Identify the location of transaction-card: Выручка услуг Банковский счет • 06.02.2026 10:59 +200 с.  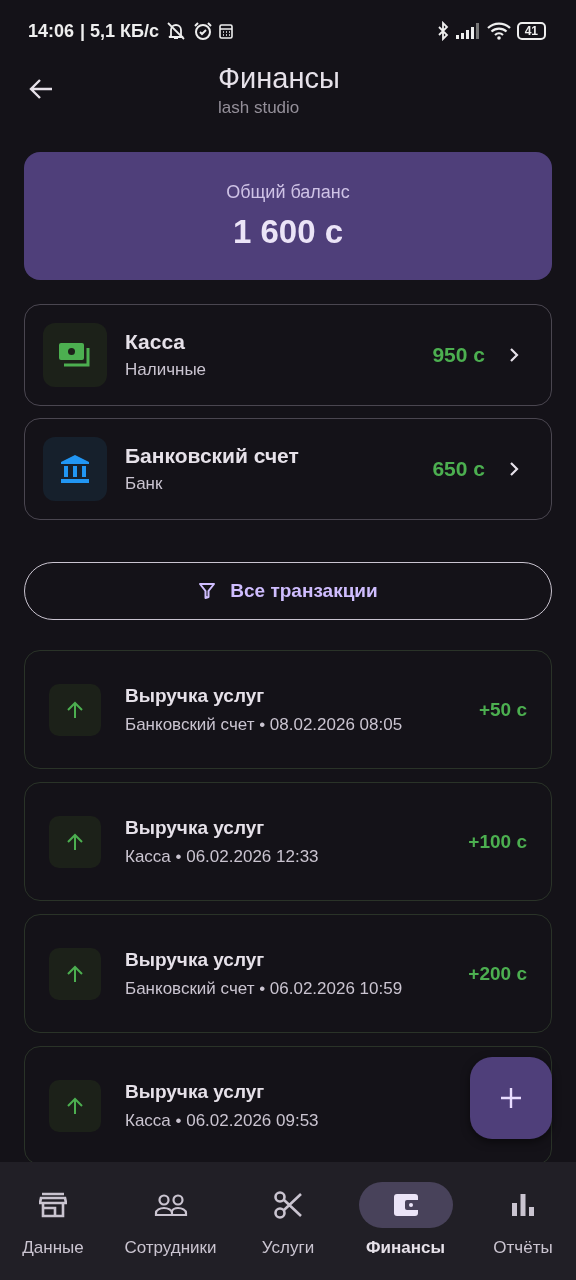
(288, 973).